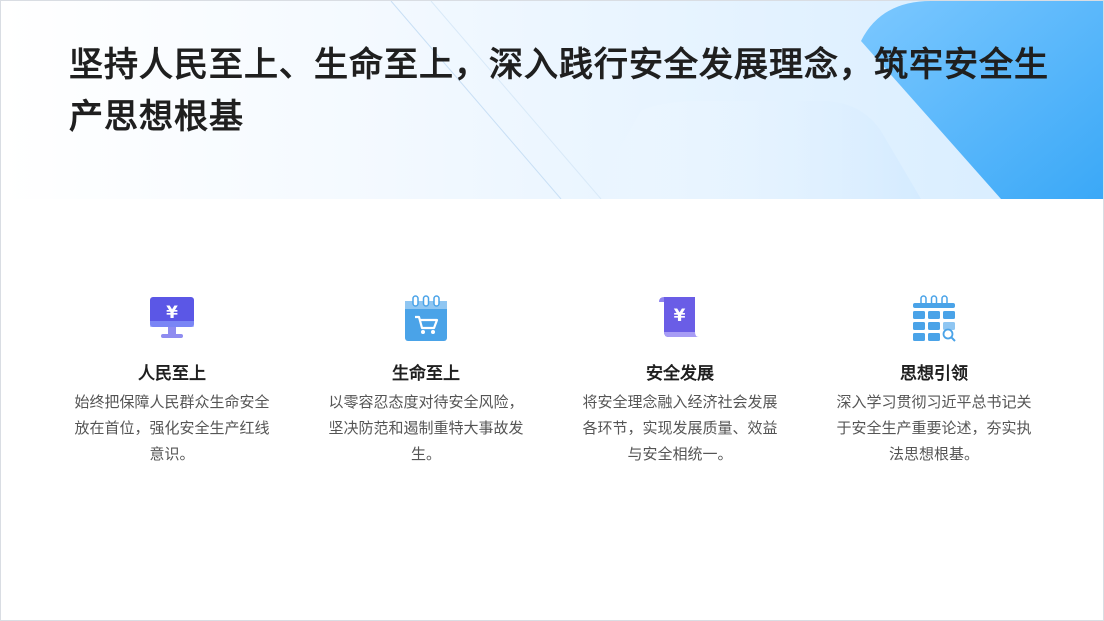  I want to click on feature-heading: 安全发展, so click(680, 374).